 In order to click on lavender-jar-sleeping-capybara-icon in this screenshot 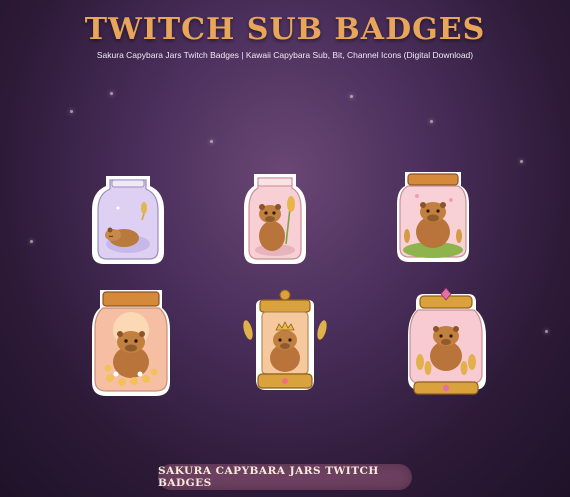, I will do `click(128, 220)`.